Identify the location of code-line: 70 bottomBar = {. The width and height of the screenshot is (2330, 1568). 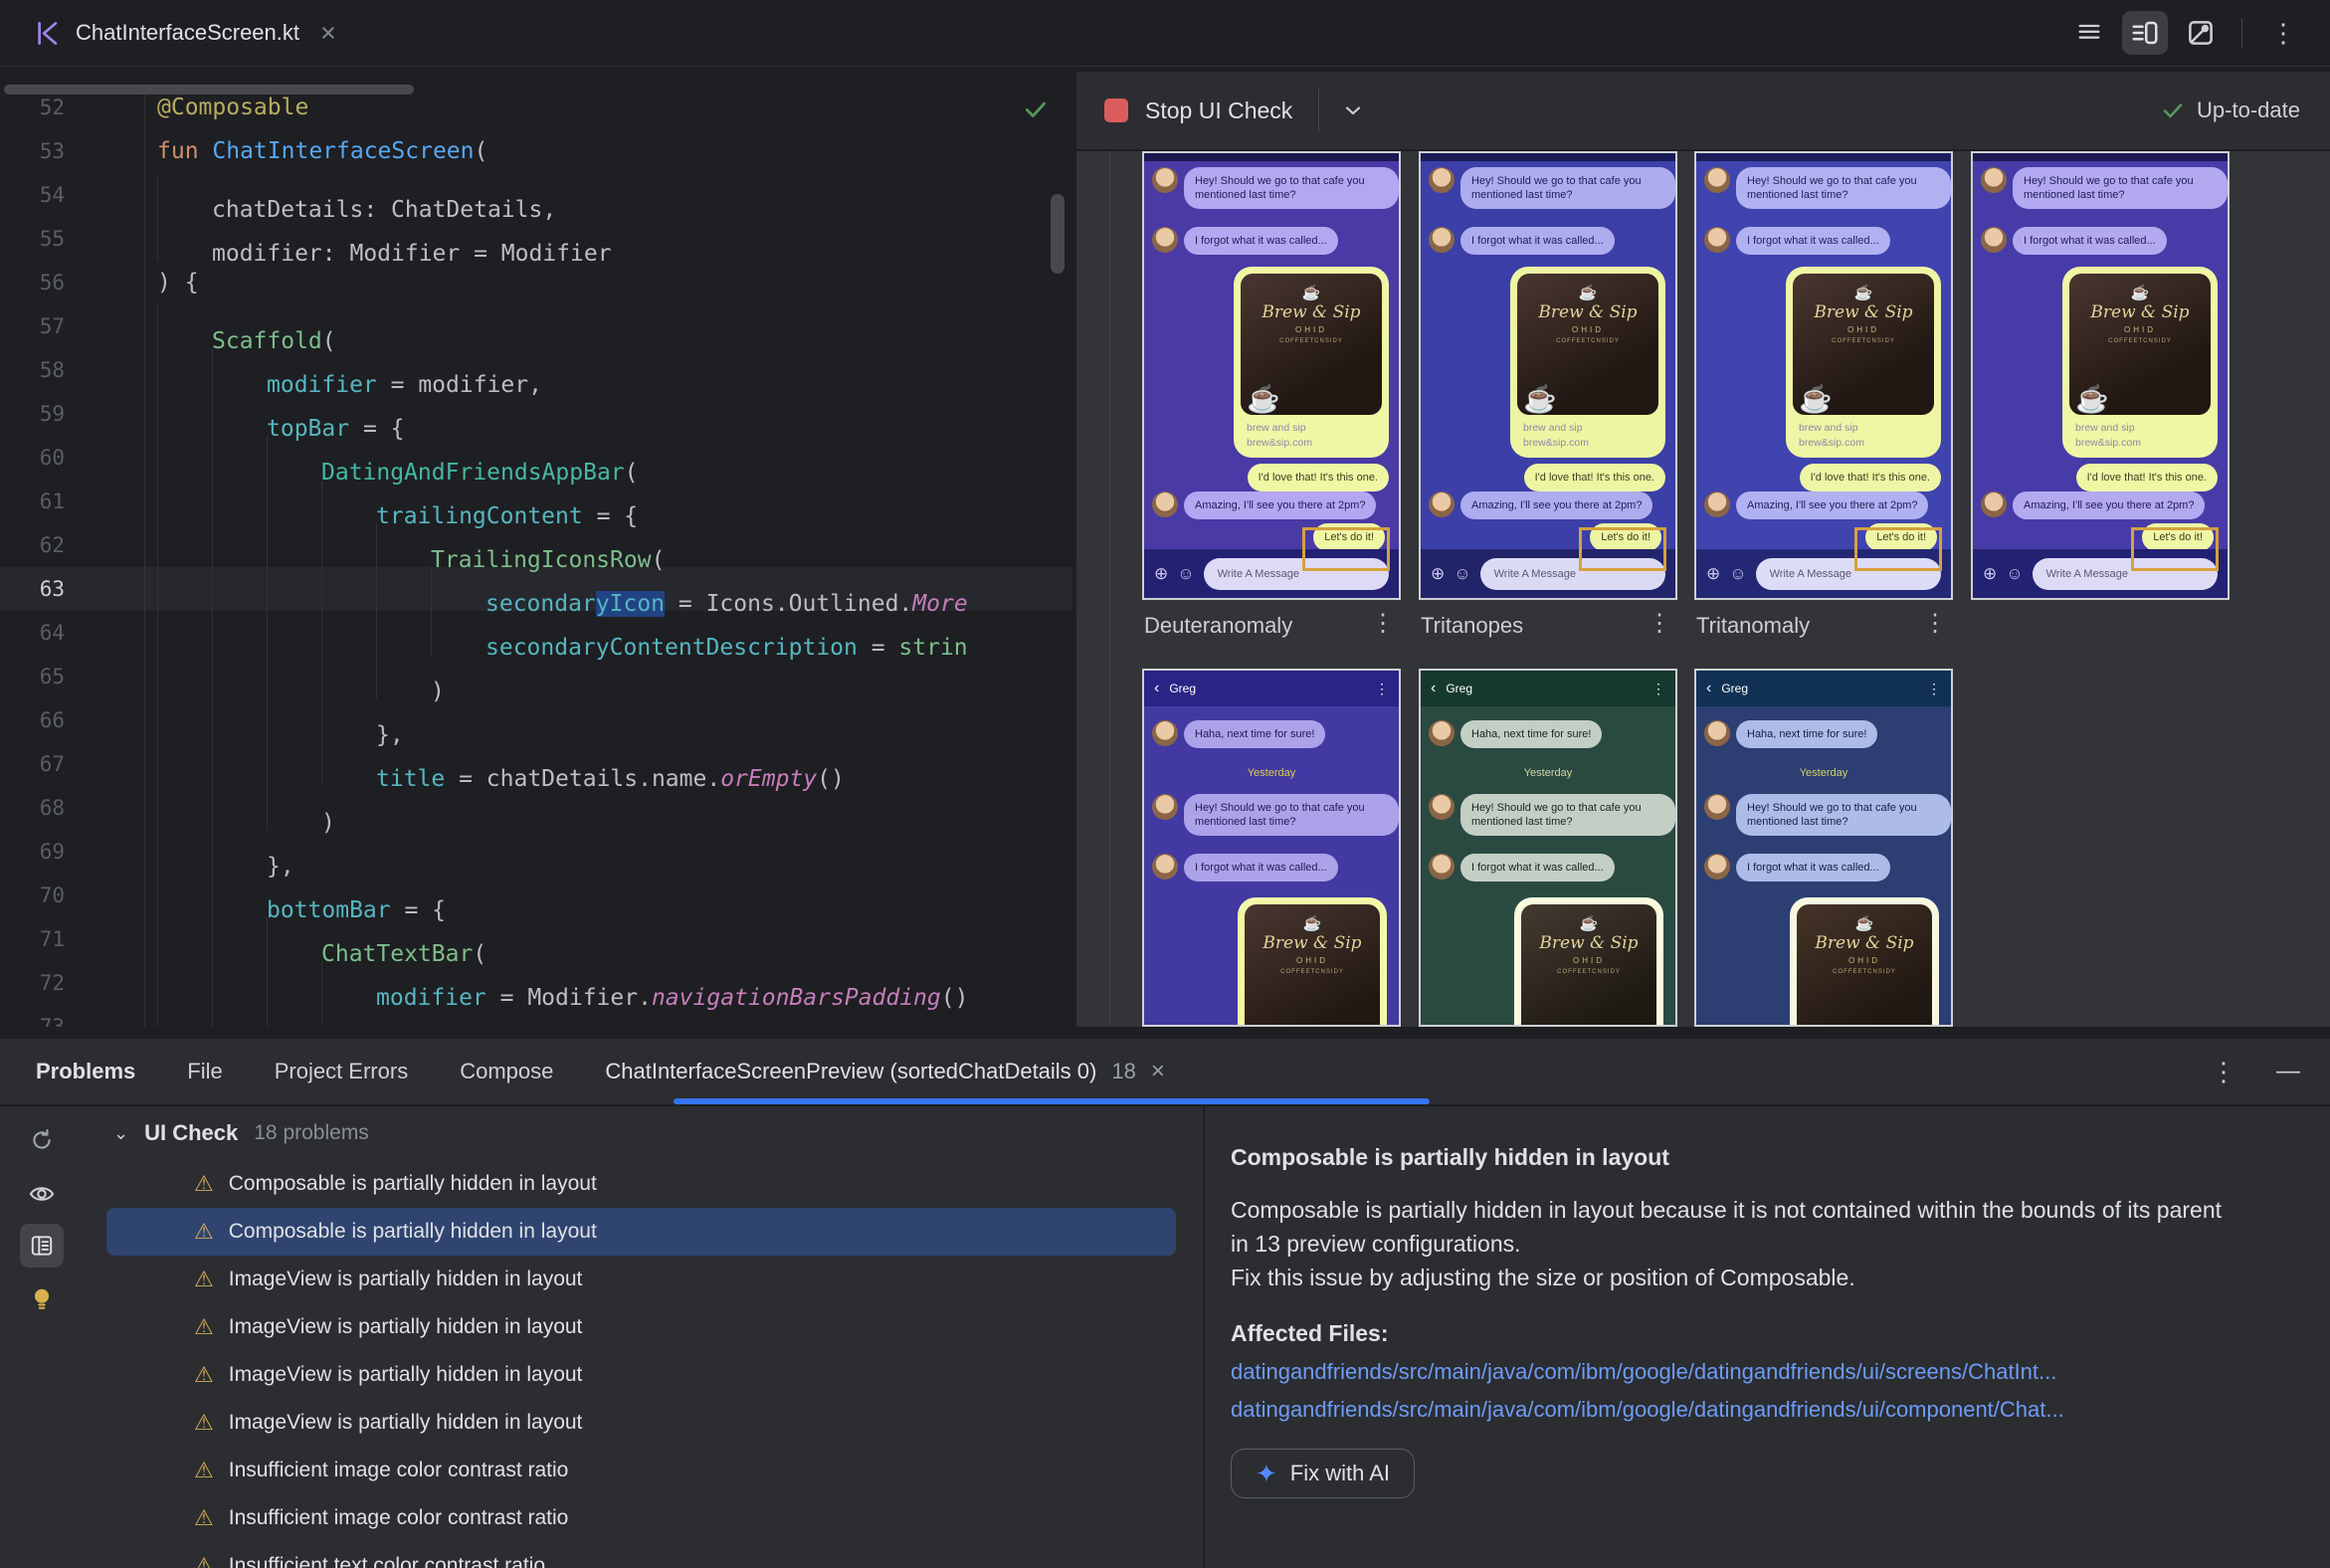
(536, 898).